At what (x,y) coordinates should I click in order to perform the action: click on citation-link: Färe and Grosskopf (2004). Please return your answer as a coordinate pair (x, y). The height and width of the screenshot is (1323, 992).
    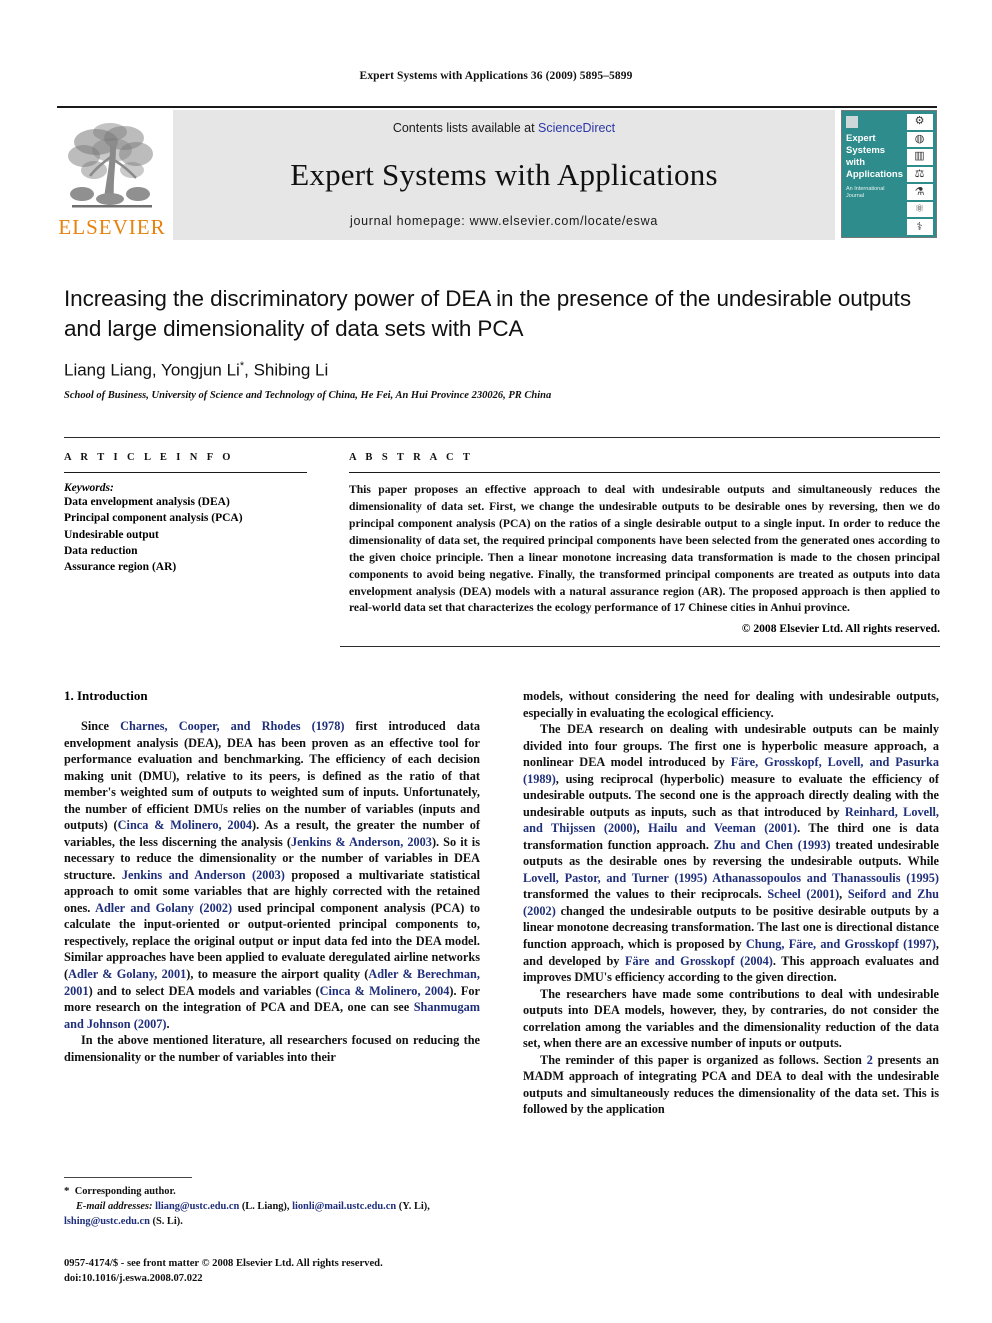
    Looking at the image, I should click on (699, 961).